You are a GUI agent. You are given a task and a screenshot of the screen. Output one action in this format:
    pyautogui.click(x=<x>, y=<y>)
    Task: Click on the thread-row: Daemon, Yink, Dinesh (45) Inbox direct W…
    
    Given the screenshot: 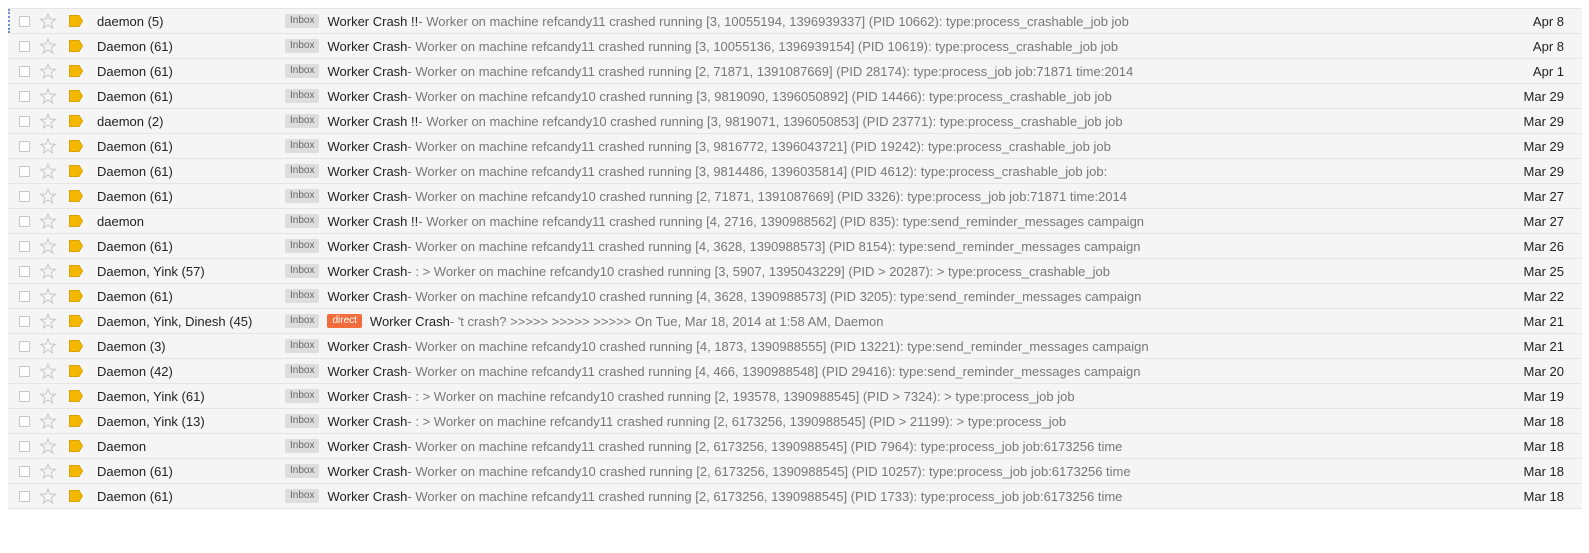 What is the action you would take?
    pyautogui.click(x=795, y=321)
    